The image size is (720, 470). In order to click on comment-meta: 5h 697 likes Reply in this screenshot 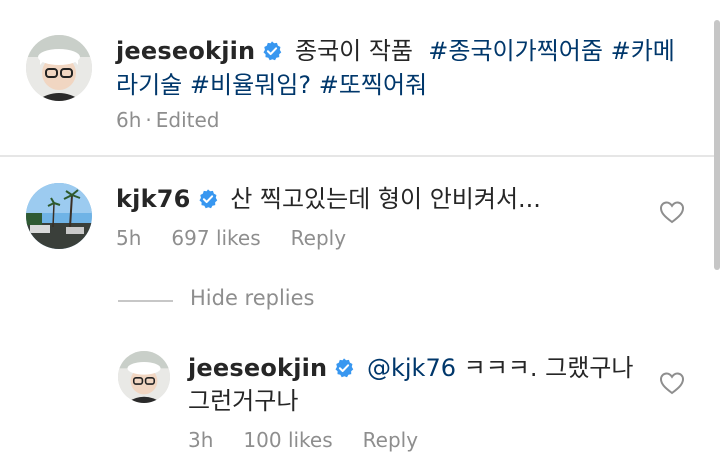, I will do `click(246, 238)`.